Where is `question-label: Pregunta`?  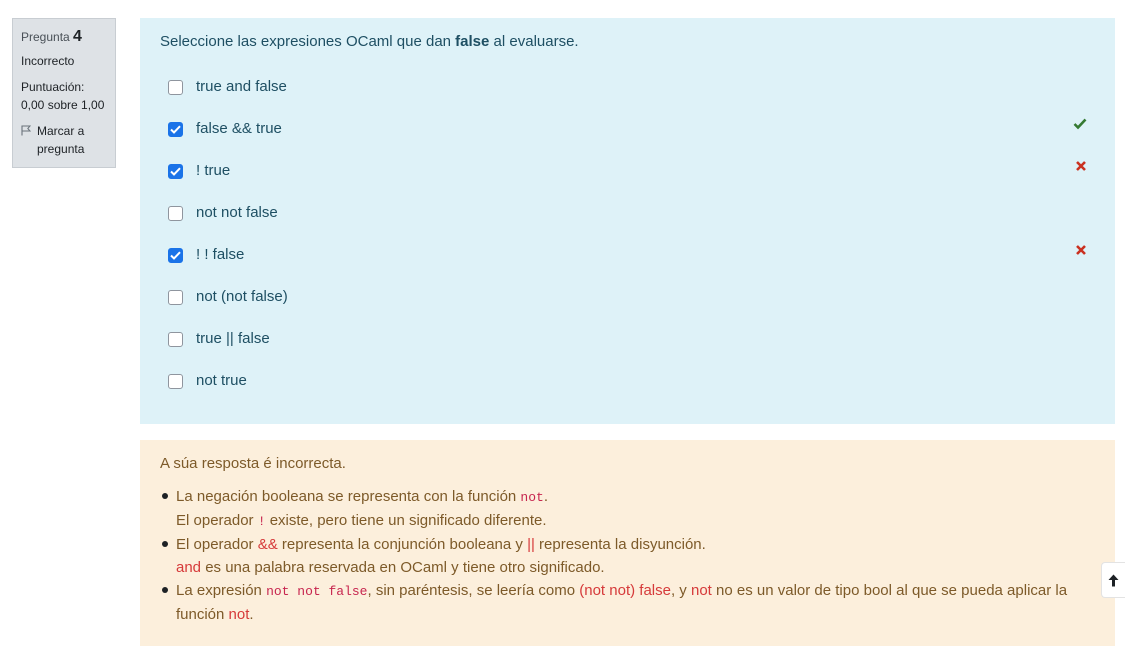 question-label: Pregunta is located at coordinates (45, 37).